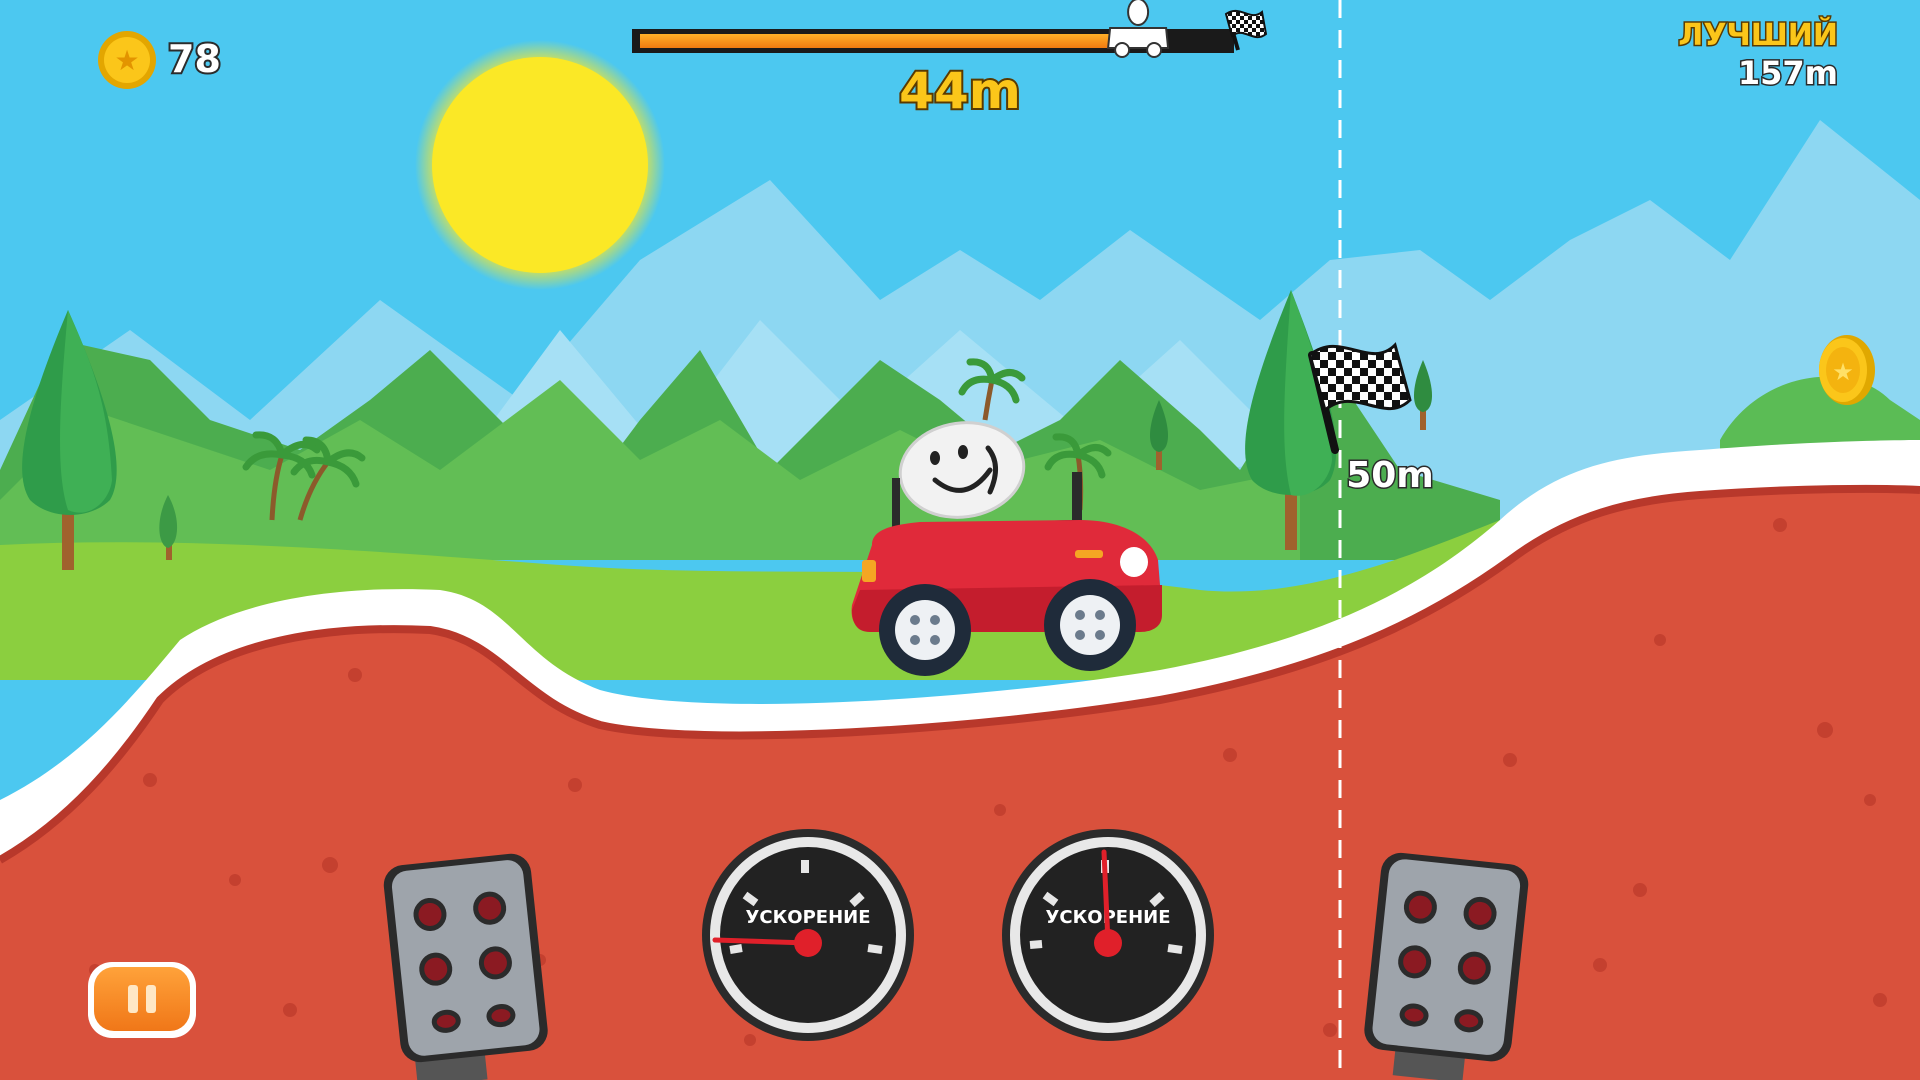 This screenshot has height=1080, width=1920. What do you see at coordinates (540, 165) in the screenshot?
I see `sun` at bounding box center [540, 165].